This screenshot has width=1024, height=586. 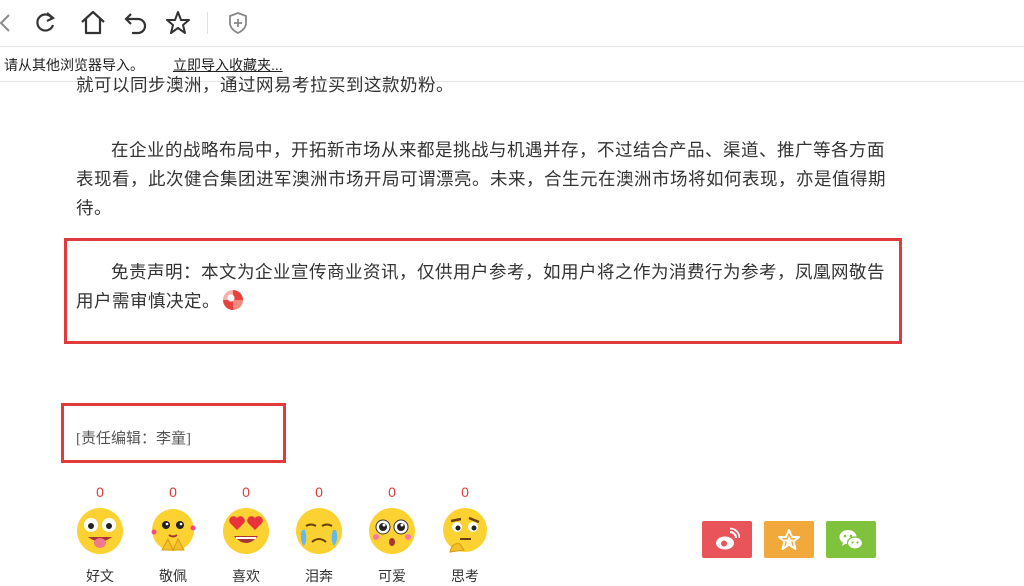 I want to click on mood-admire: 0 敬佩, so click(x=173, y=535).